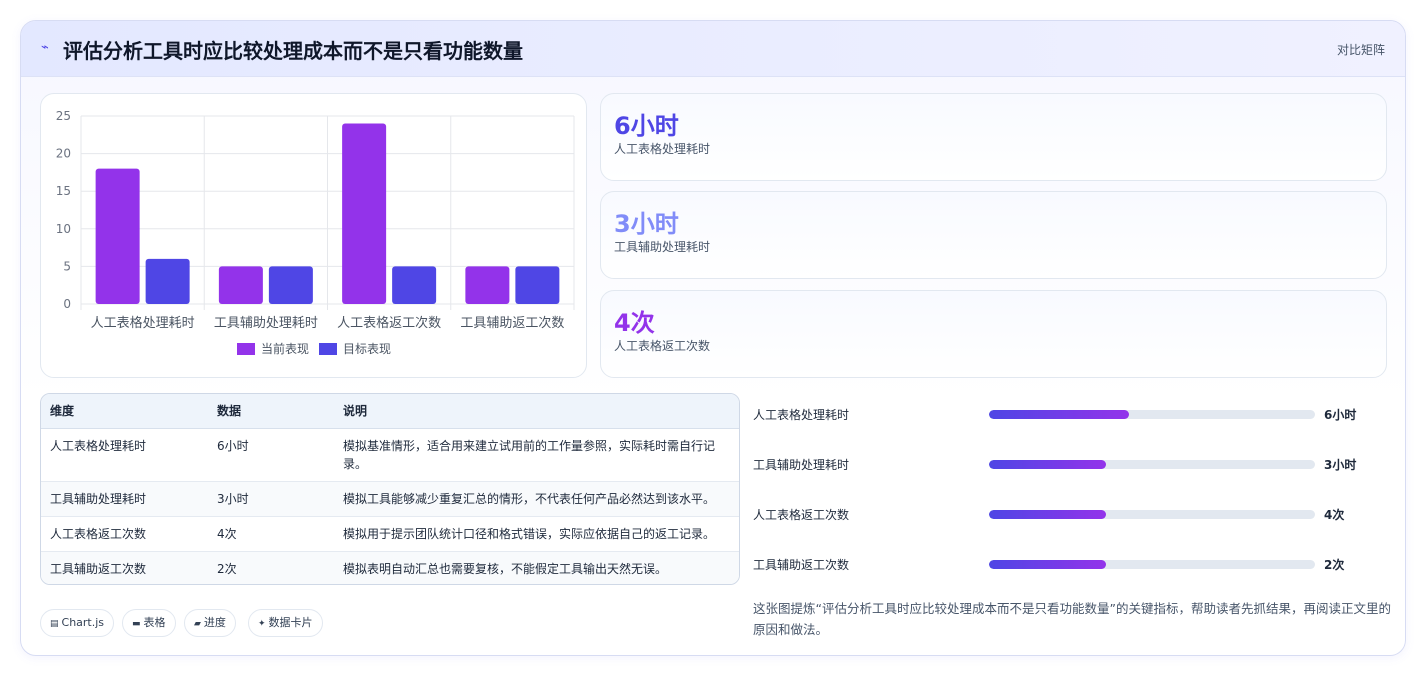 This screenshot has width=1426, height=677. What do you see at coordinates (646, 224) in the screenshot?
I see `stat-value: 3小时` at bounding box center [646, 224].